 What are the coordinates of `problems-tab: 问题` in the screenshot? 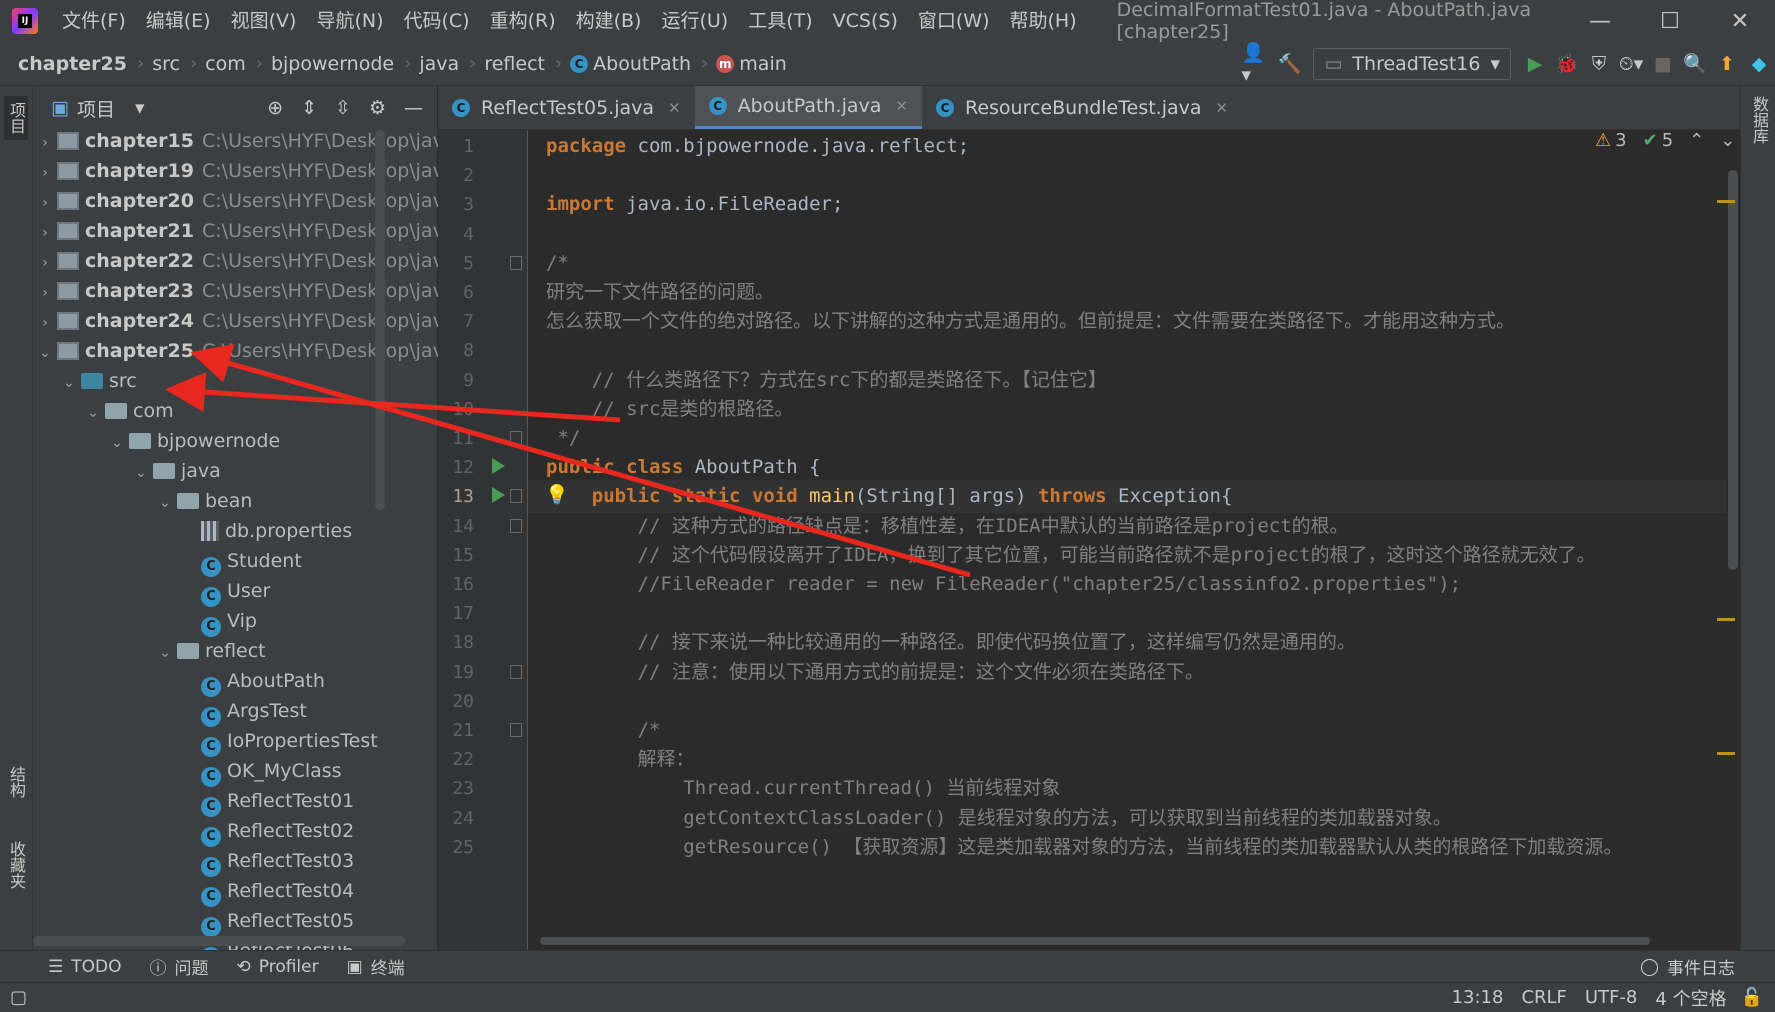 It's located at (192, 966).